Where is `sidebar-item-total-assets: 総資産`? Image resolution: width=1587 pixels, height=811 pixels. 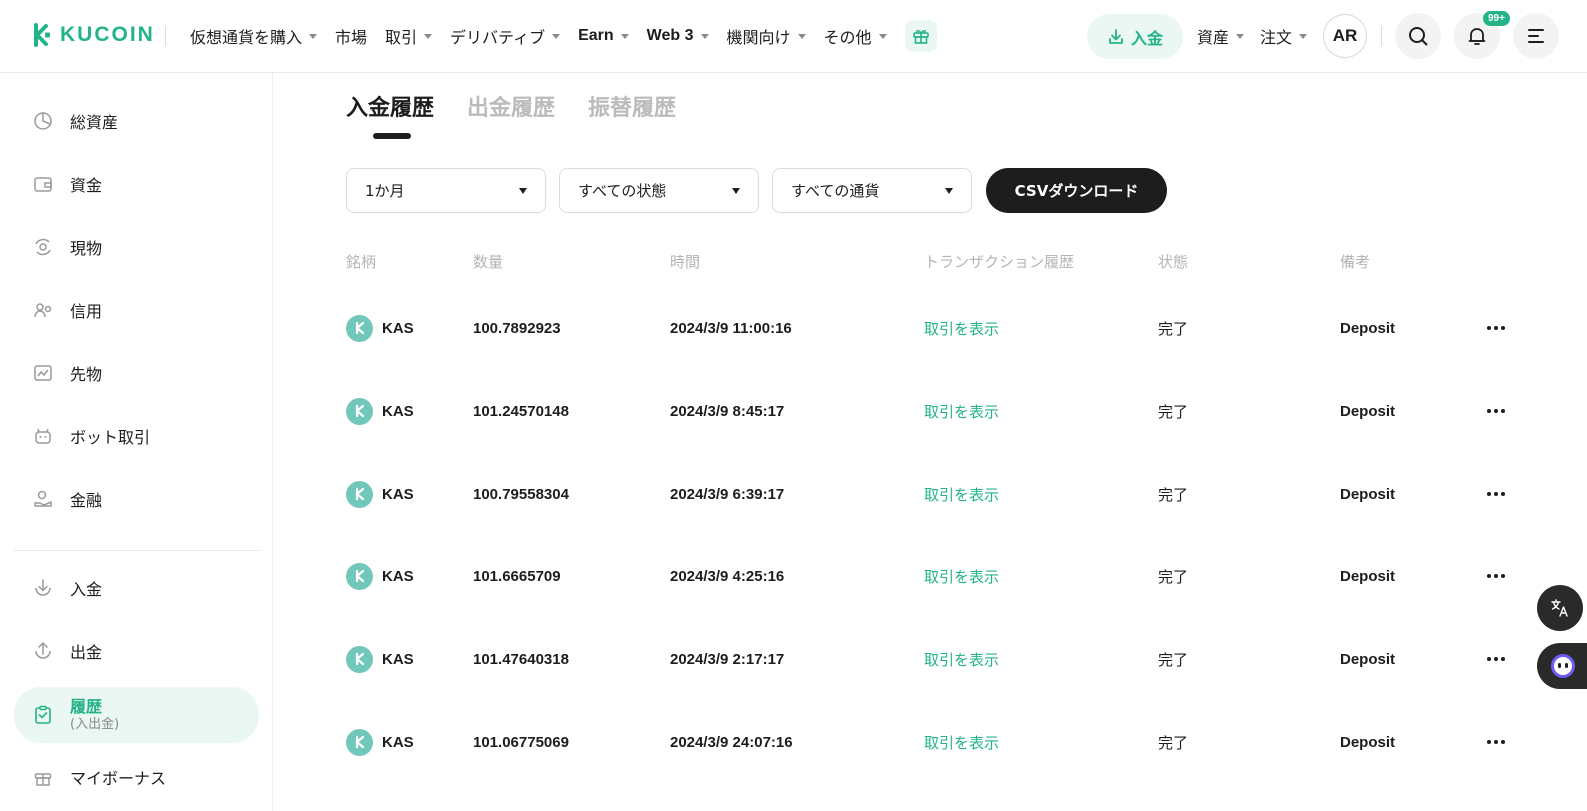
sidebar-item-total-assets: 総資産 is located at coordinates (136, 121).